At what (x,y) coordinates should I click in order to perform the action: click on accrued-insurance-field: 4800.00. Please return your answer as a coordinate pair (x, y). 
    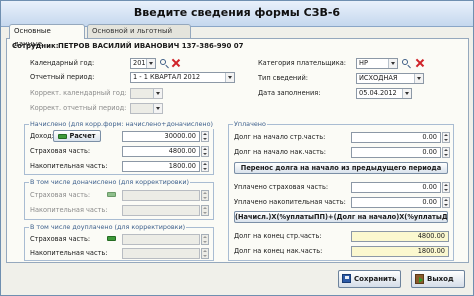
    Looking at the image, I should click on (161, 151).